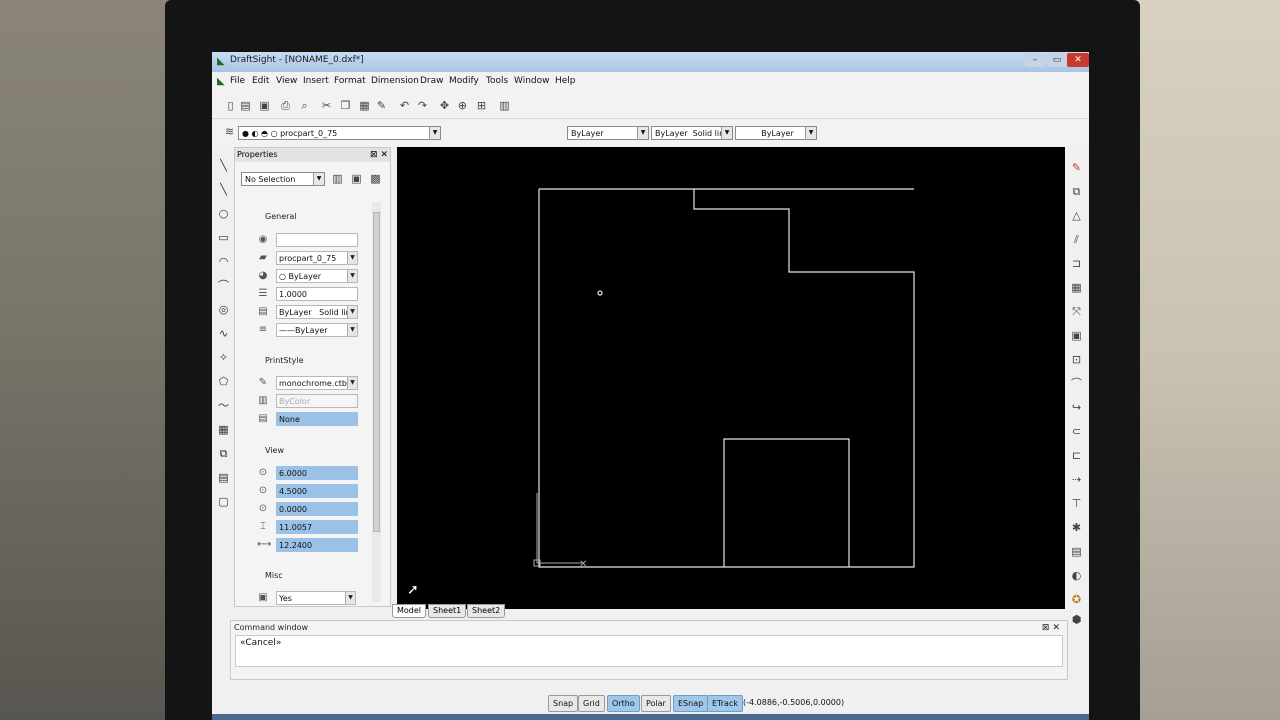 This screenshot has width=1280, height=720. Describe the element at coordinates (317, 491) in the screenshot. I see `prop-center-y-field: 4.5000` at that location.